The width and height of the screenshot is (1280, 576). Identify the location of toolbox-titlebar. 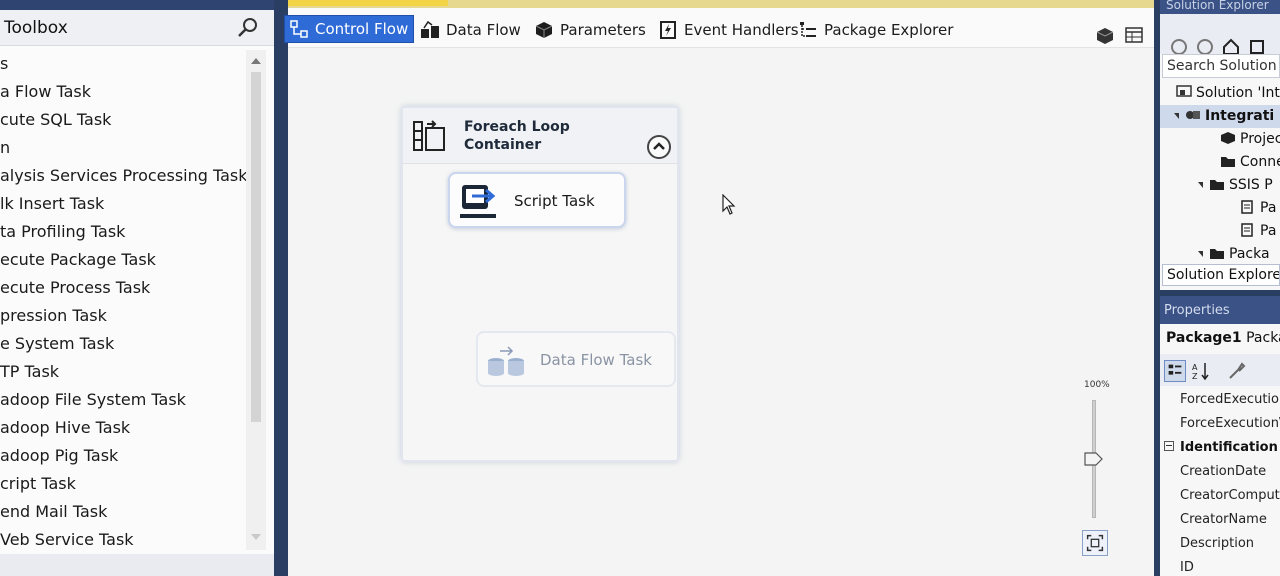
(137, 5).